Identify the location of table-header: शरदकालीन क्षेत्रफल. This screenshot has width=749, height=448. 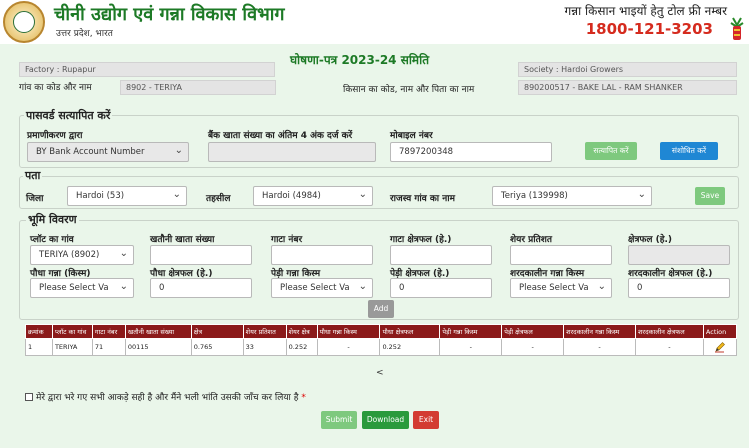
(669, 331).